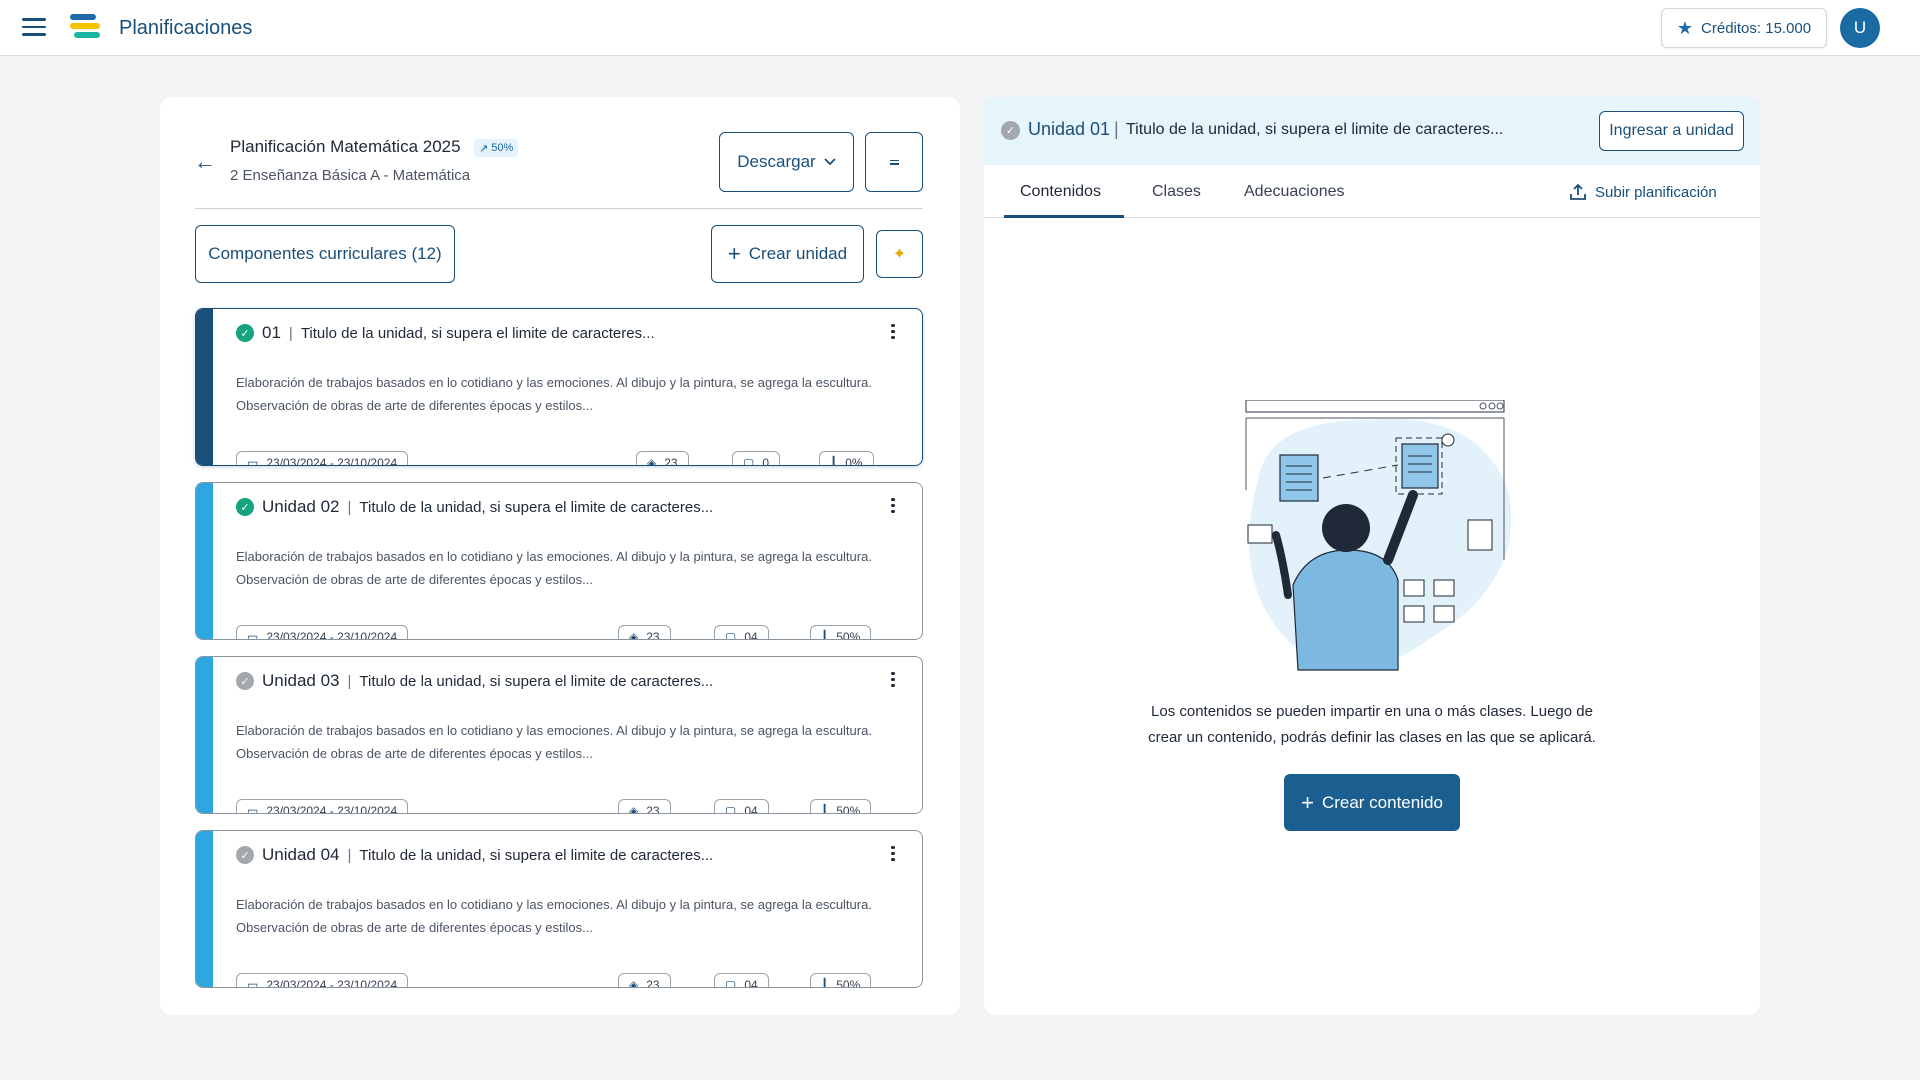 This screenshot has width=1920, height=1080. What do you see at coordinates (1176, 192) in the screenshot?
I see `tab-clases: Clases` at bounding box center [1176, 192].